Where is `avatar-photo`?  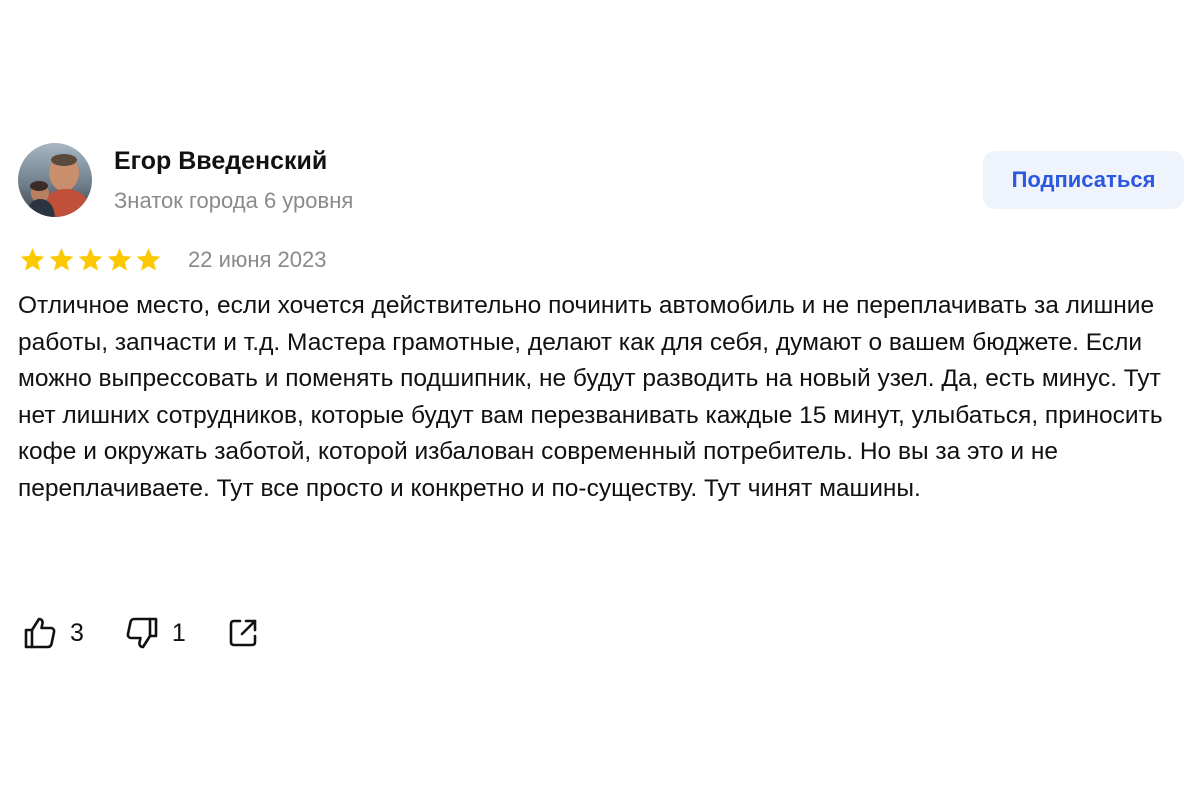
avatar-photo is located at coordinates (55, 180).